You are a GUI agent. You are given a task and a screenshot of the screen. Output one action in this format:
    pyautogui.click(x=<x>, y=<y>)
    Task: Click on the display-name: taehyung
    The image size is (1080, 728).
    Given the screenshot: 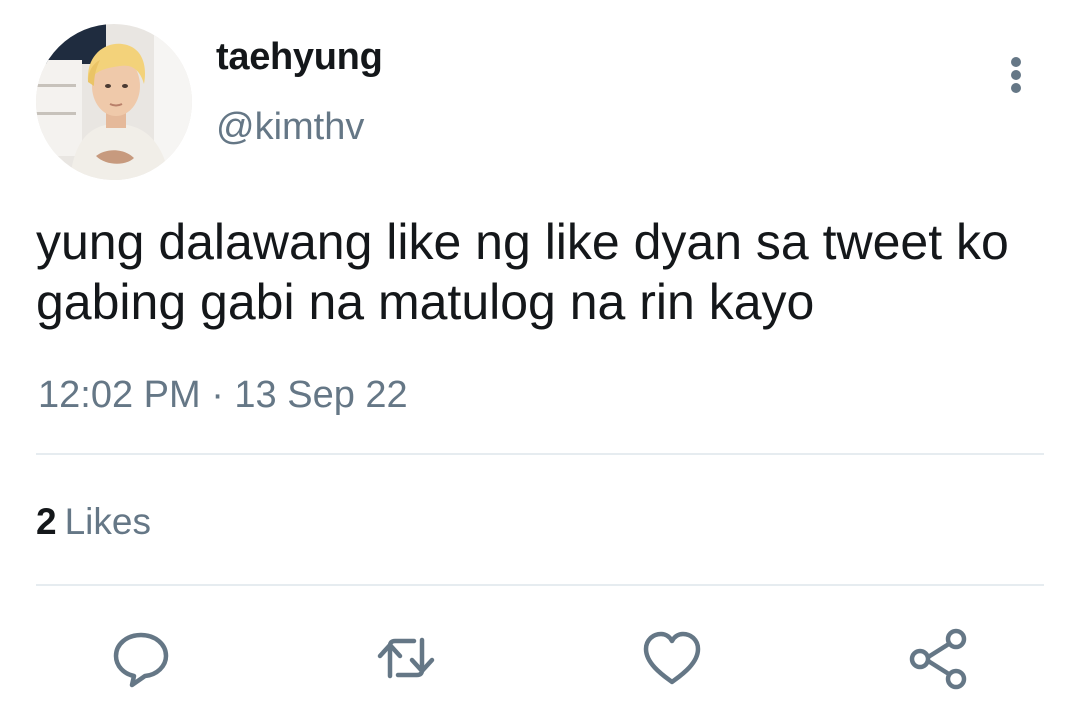 What is the action you would take?
    pyautogui.click(x=299, y=57)
    